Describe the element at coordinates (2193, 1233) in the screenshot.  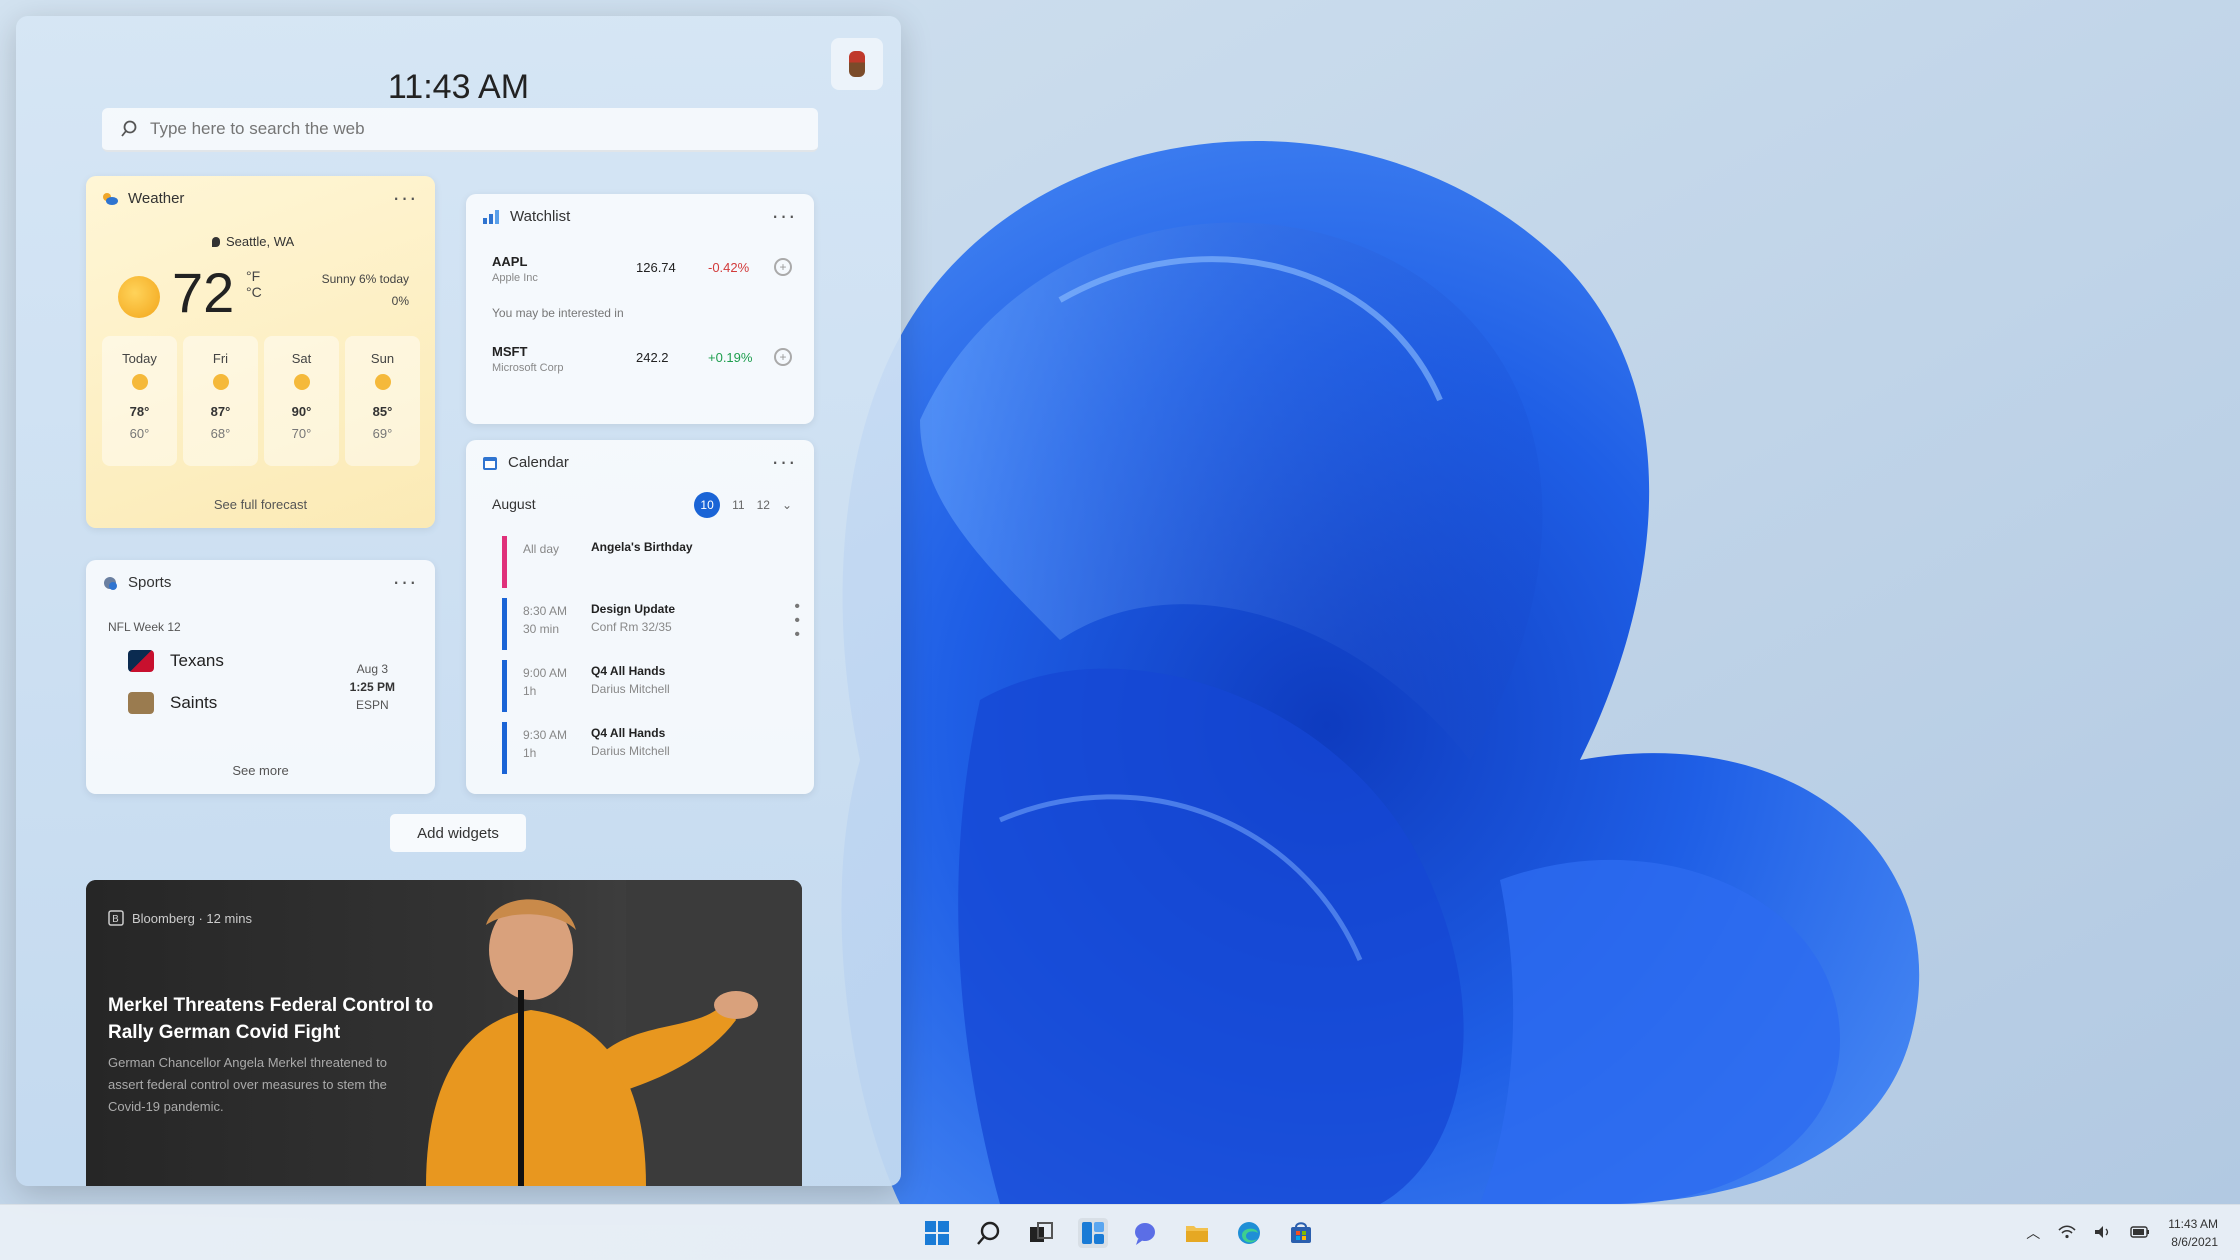
I see `taskbar-clock: 11:43 AM 8/6/2021` at that location.